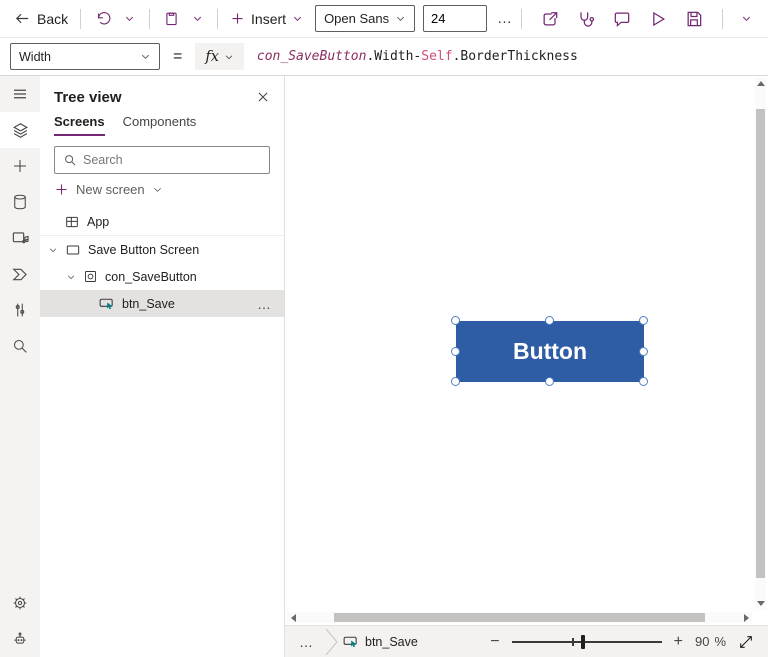 The height and width of the screenshot is (657, 768). Describe the element at coordinates (197, 18) in the screenshot. I see `paste-dropdown-button` at that location.